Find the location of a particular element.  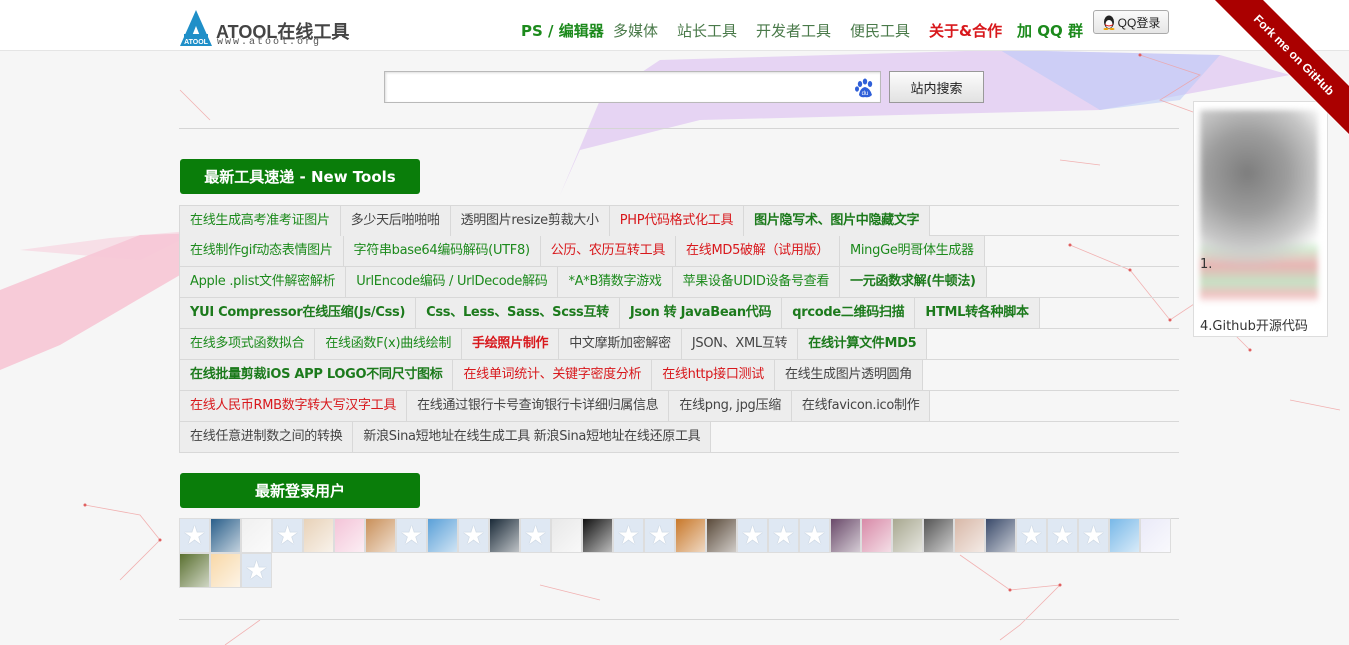

github-ribbon: Fork me on GitHub is located at coordinates (1274, 75).